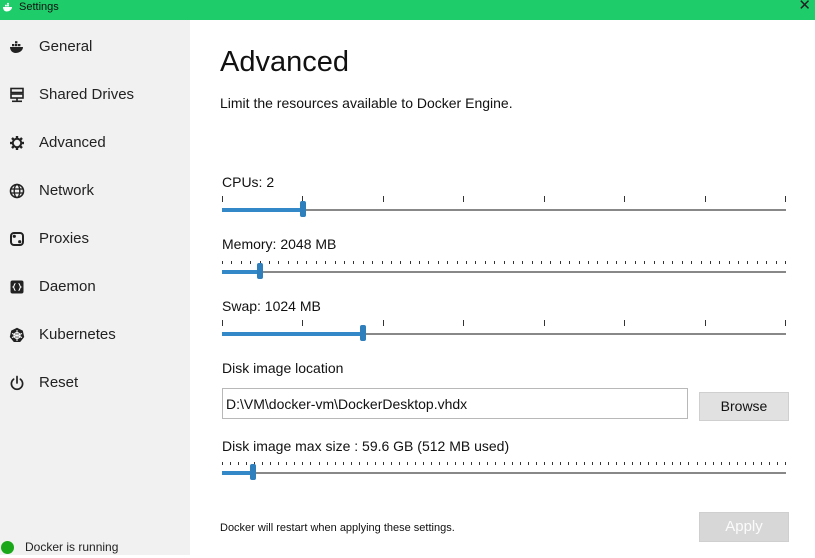 The width and height of the screenshot is (815, 558). I want to click on apply-button: Apply, so click(744, 527).